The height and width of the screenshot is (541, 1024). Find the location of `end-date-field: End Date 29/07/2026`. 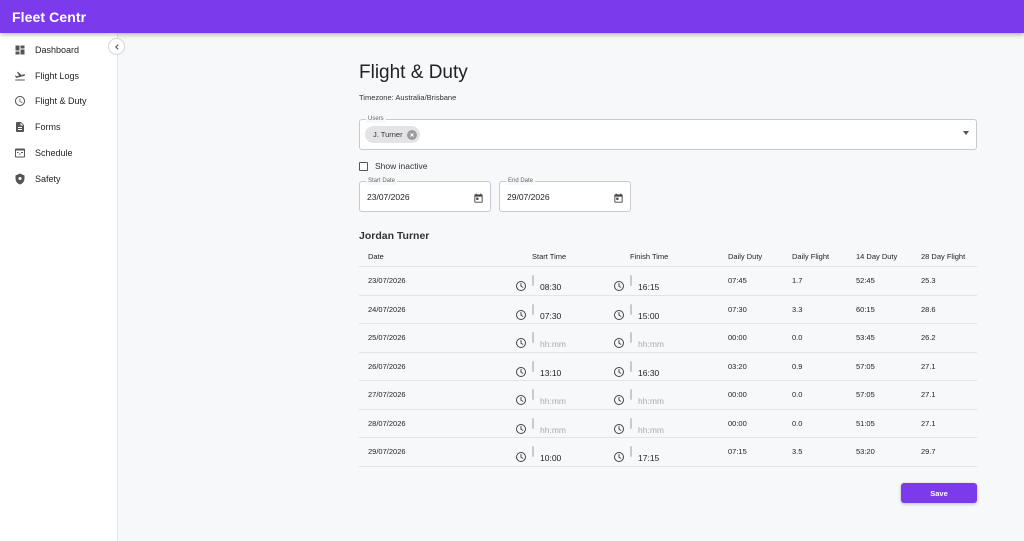

end-date-field: End Date 29/07/2026 is located at coordinates (565, 194).